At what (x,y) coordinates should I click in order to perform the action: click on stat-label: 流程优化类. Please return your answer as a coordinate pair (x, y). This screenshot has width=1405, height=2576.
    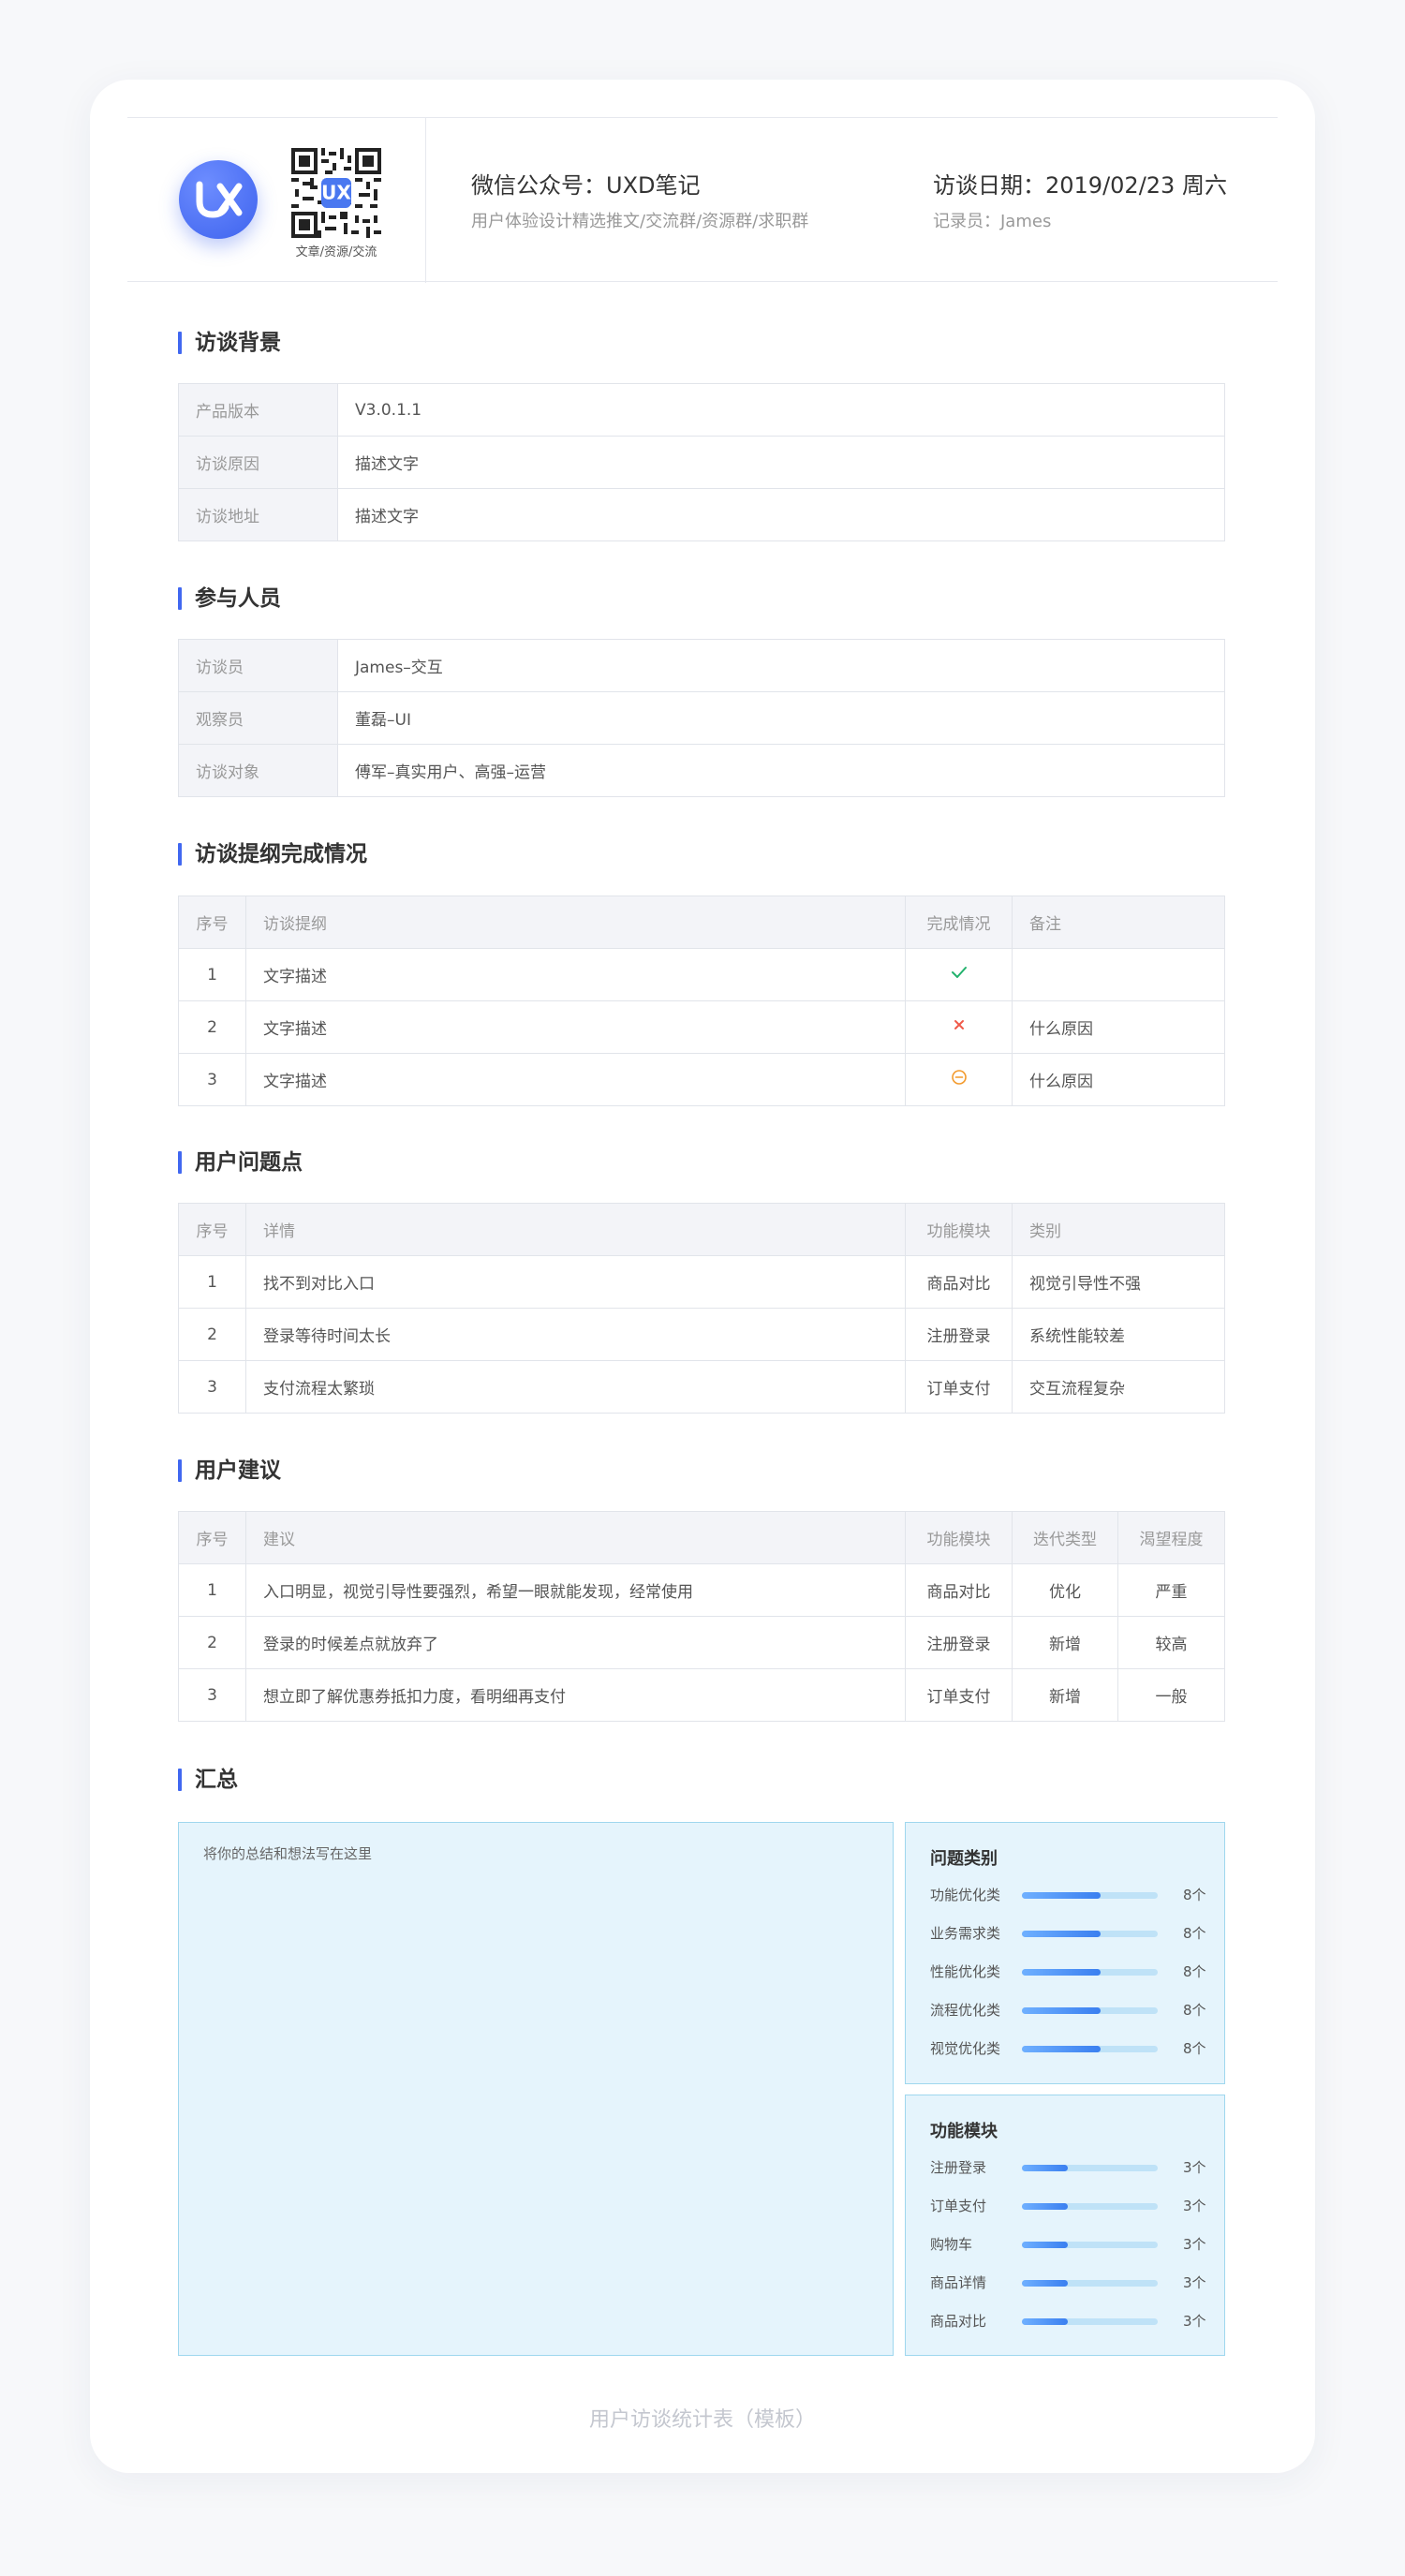
    Looking at the image, I should click on (965, 2011).